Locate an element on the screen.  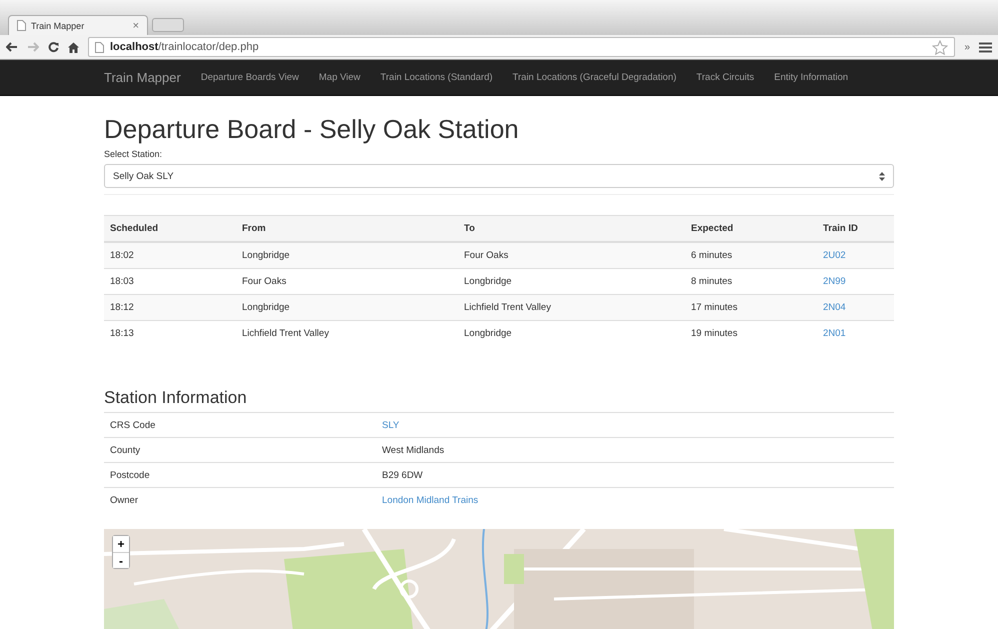
info-label: CRS Code is located at coordinates (133, 425).